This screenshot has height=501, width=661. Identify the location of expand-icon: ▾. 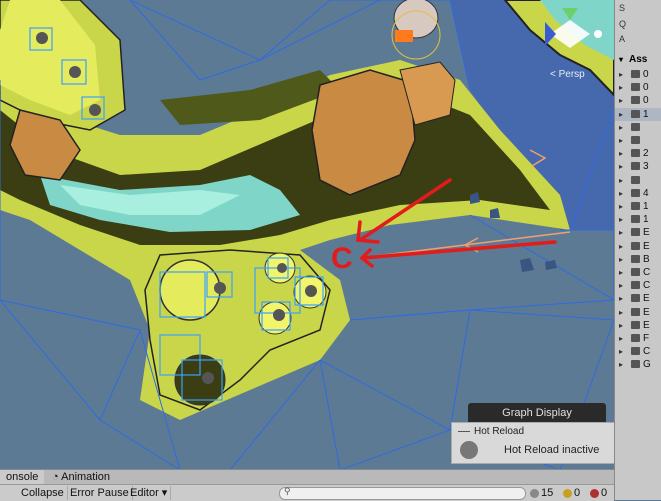
(621, 59).